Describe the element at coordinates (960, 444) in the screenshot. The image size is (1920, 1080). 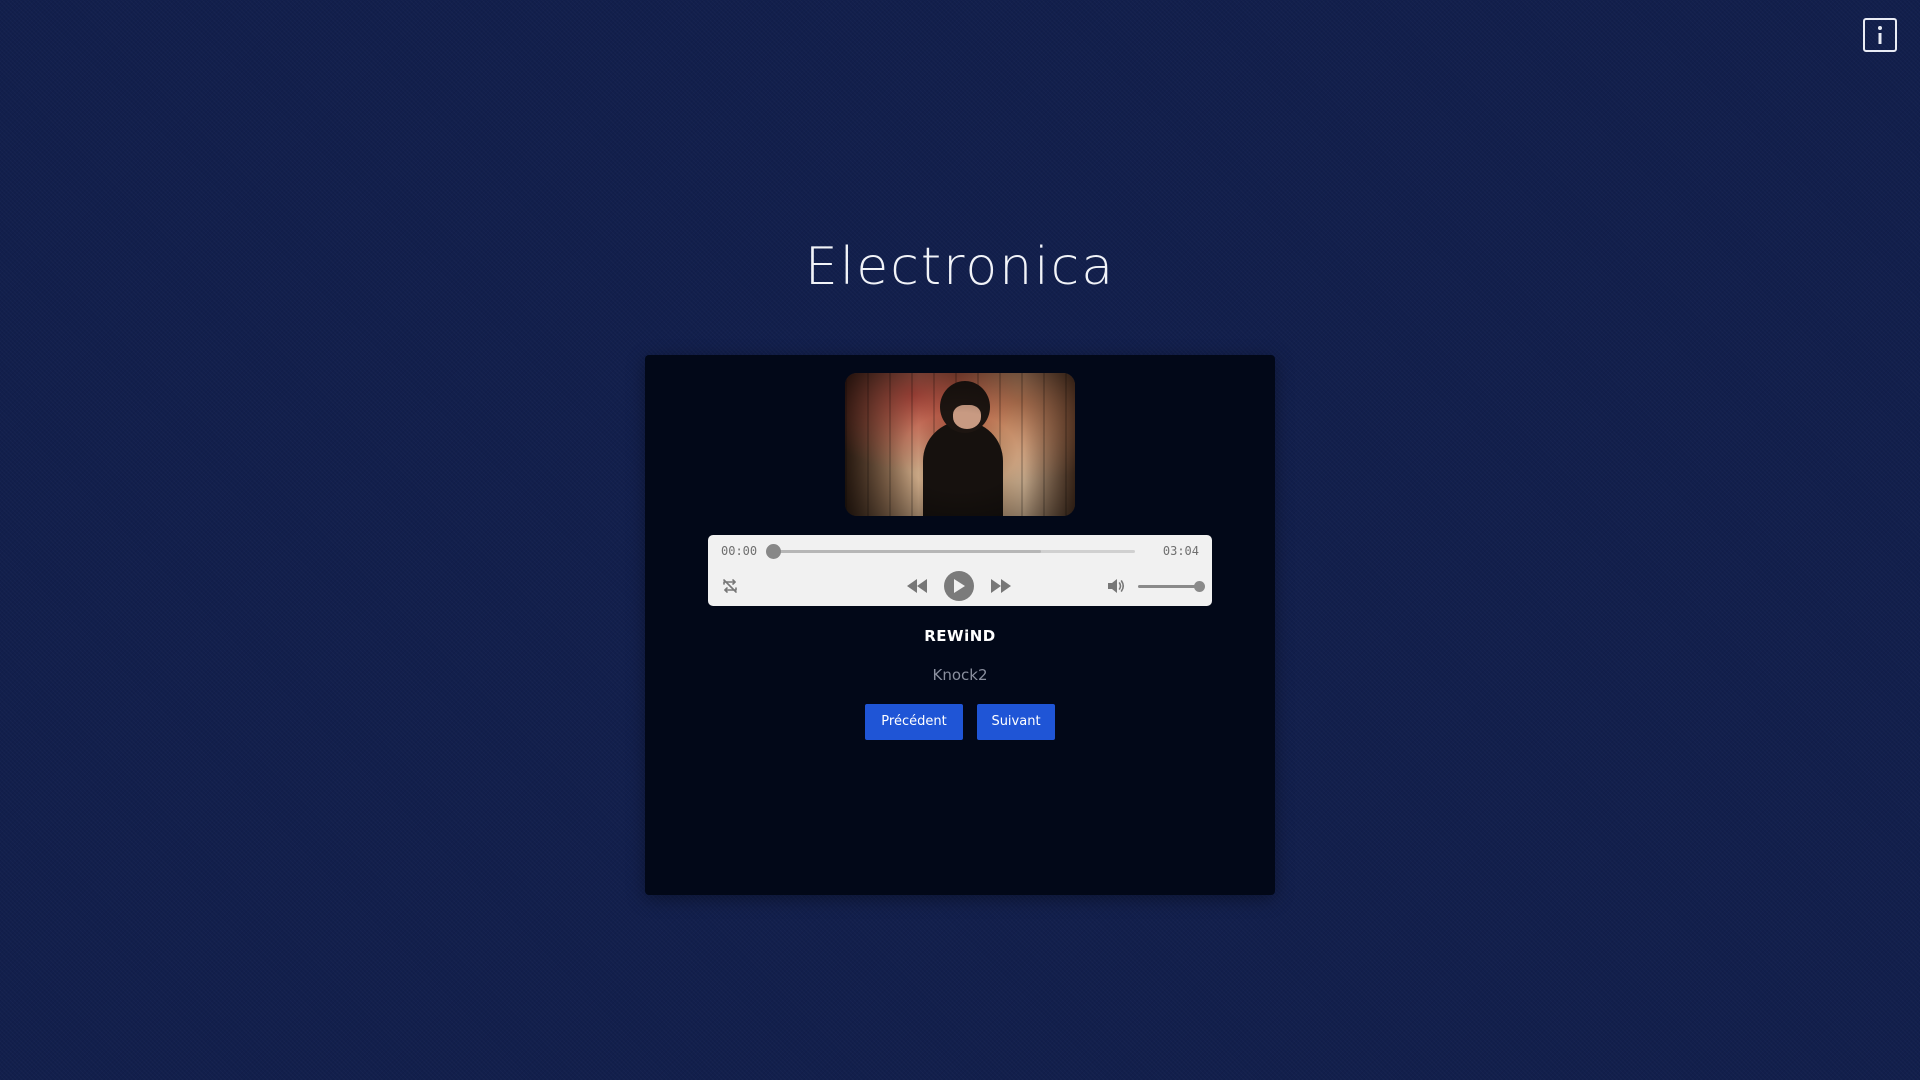
I see `album-cover` at that location.